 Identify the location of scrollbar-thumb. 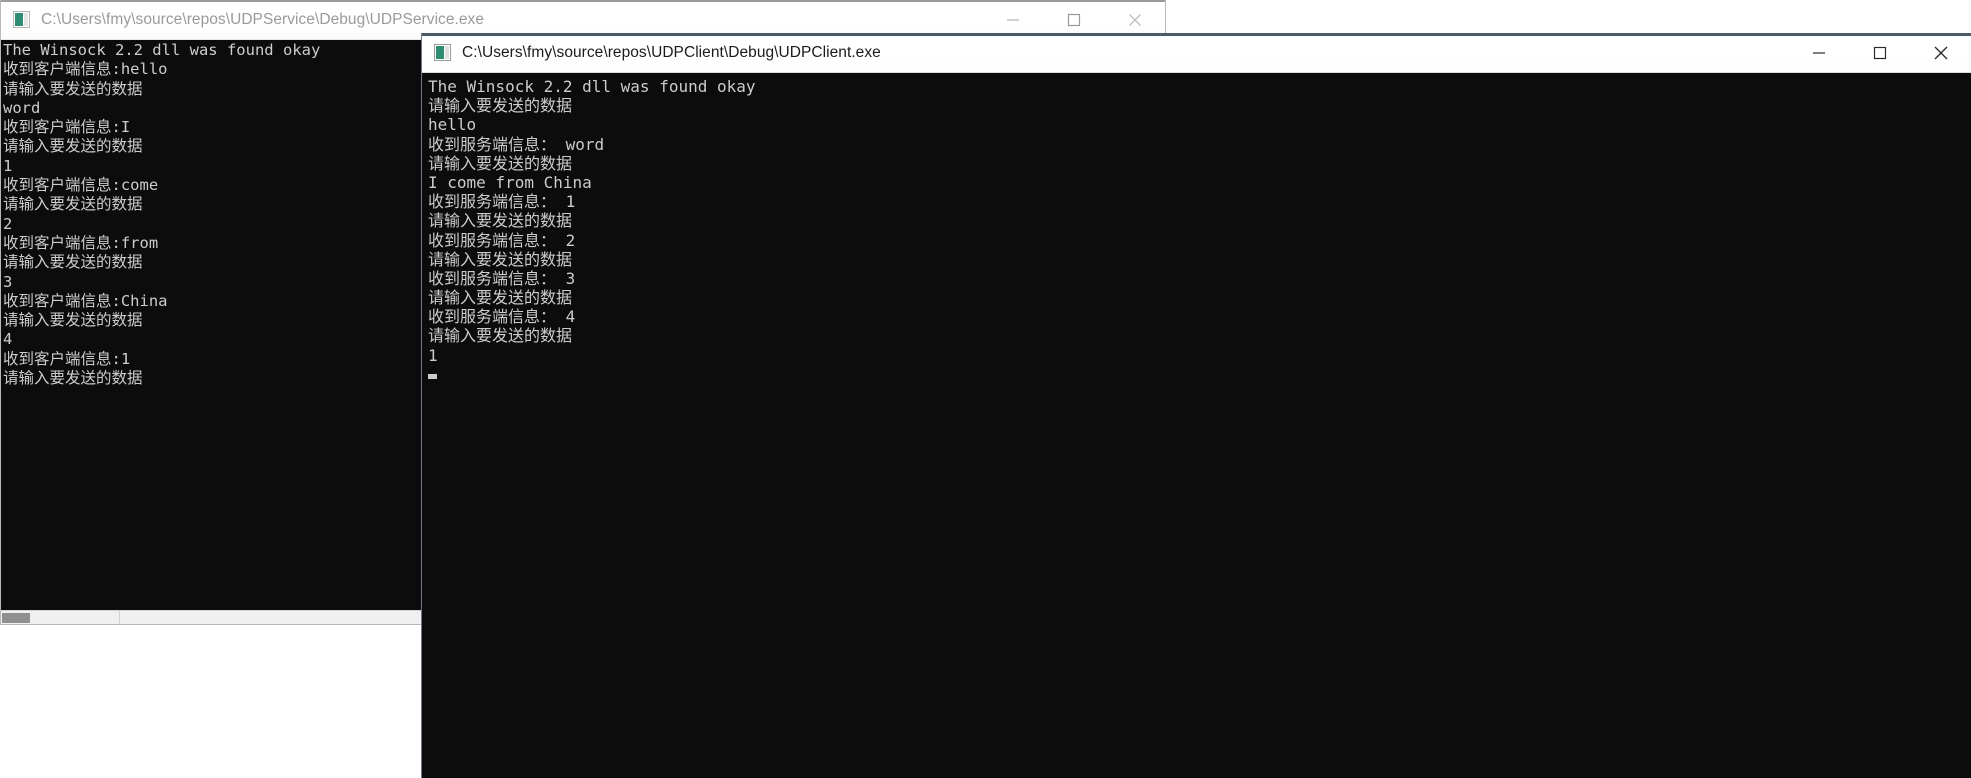
(16, 618).